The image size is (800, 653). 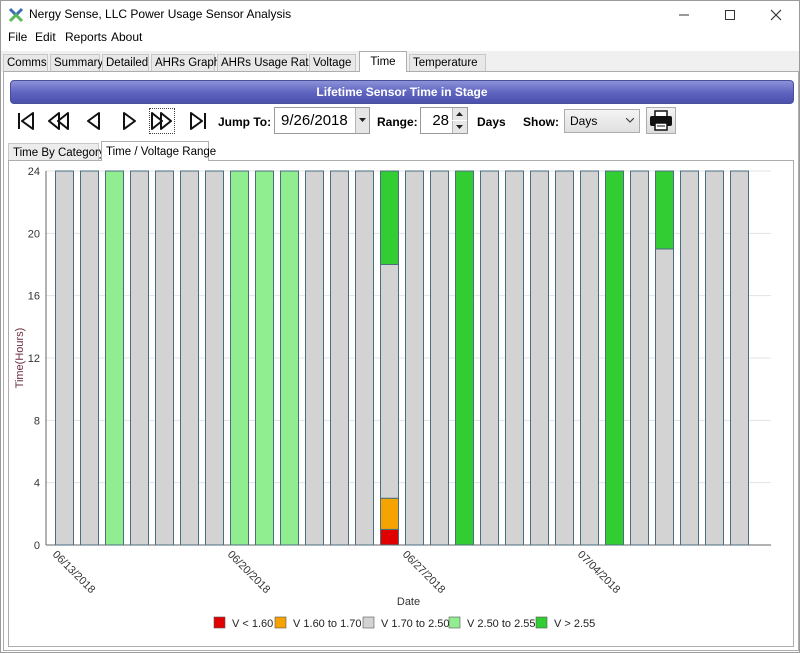 I want to click on y-axis-title: Time(Hours), so click(x=20, y=358).